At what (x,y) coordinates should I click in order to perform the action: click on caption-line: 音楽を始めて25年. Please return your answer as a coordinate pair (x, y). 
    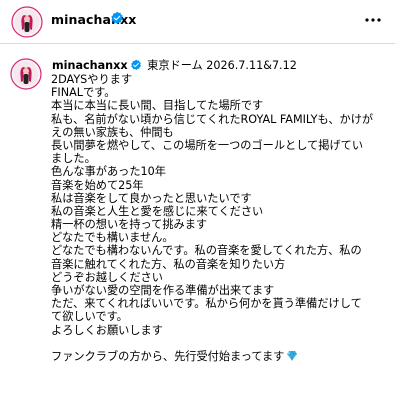
    Looking at the image, I should click on (97, 185).